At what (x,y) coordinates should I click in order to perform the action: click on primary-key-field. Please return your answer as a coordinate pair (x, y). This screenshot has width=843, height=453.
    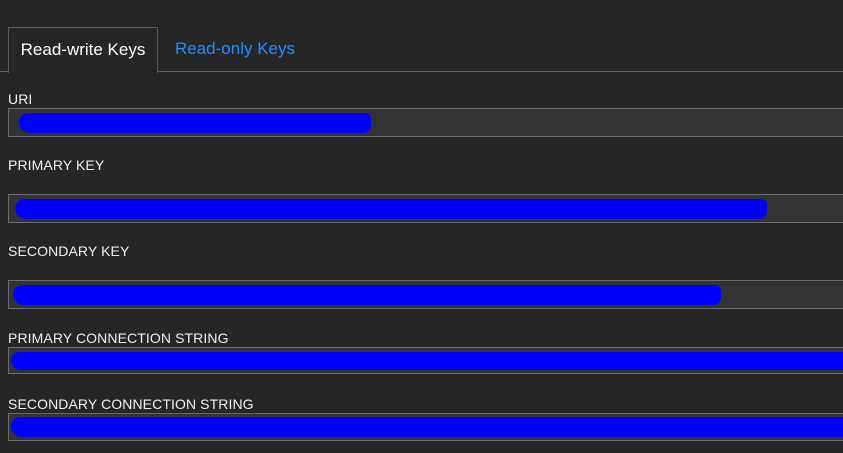
    Looking at the image, I should click on (425, 208).